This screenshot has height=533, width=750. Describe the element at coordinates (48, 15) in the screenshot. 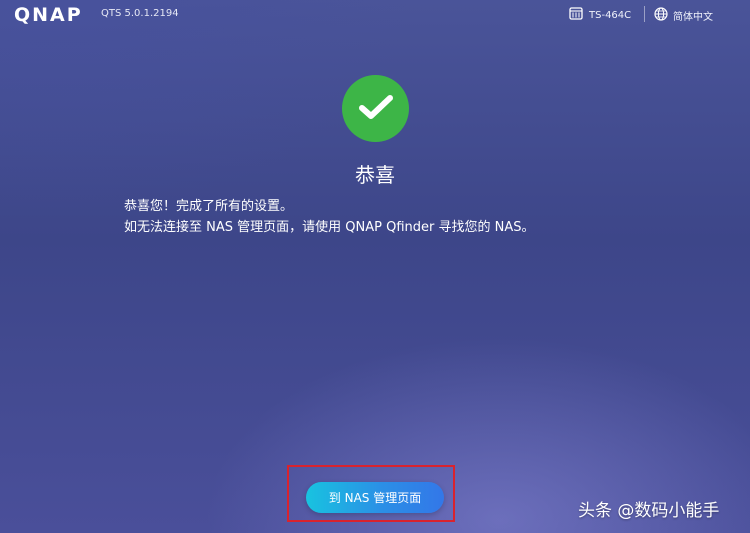

I see `qnap-logo: QNAP` at that location.